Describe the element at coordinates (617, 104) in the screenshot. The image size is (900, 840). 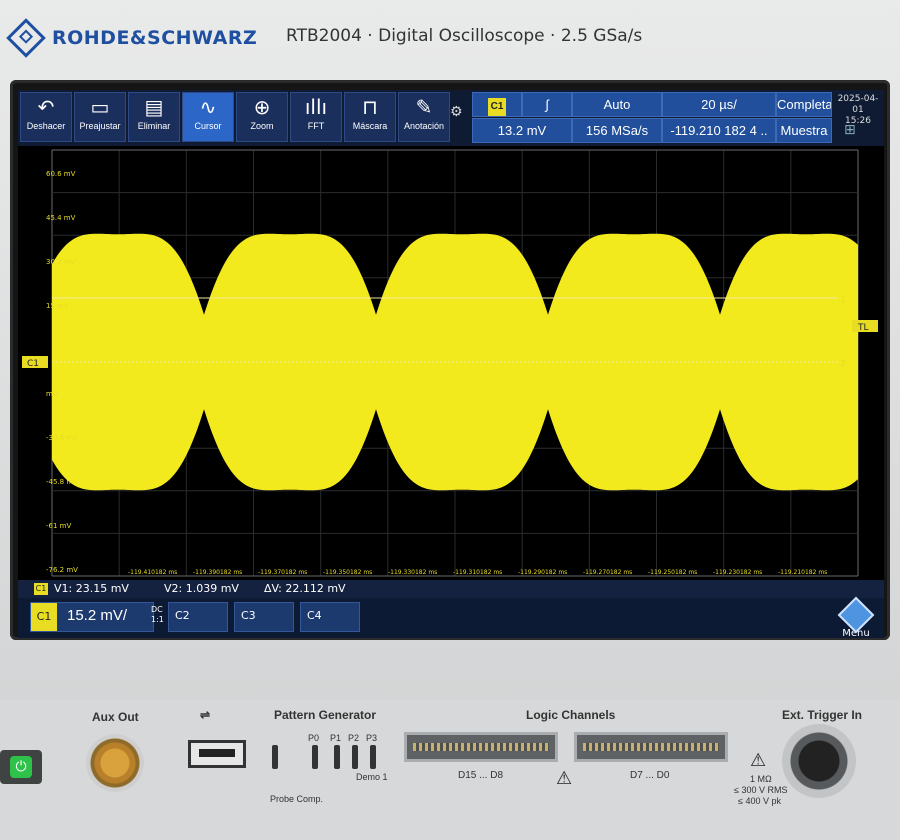
I see `trigger-mode: Auto` at that location.